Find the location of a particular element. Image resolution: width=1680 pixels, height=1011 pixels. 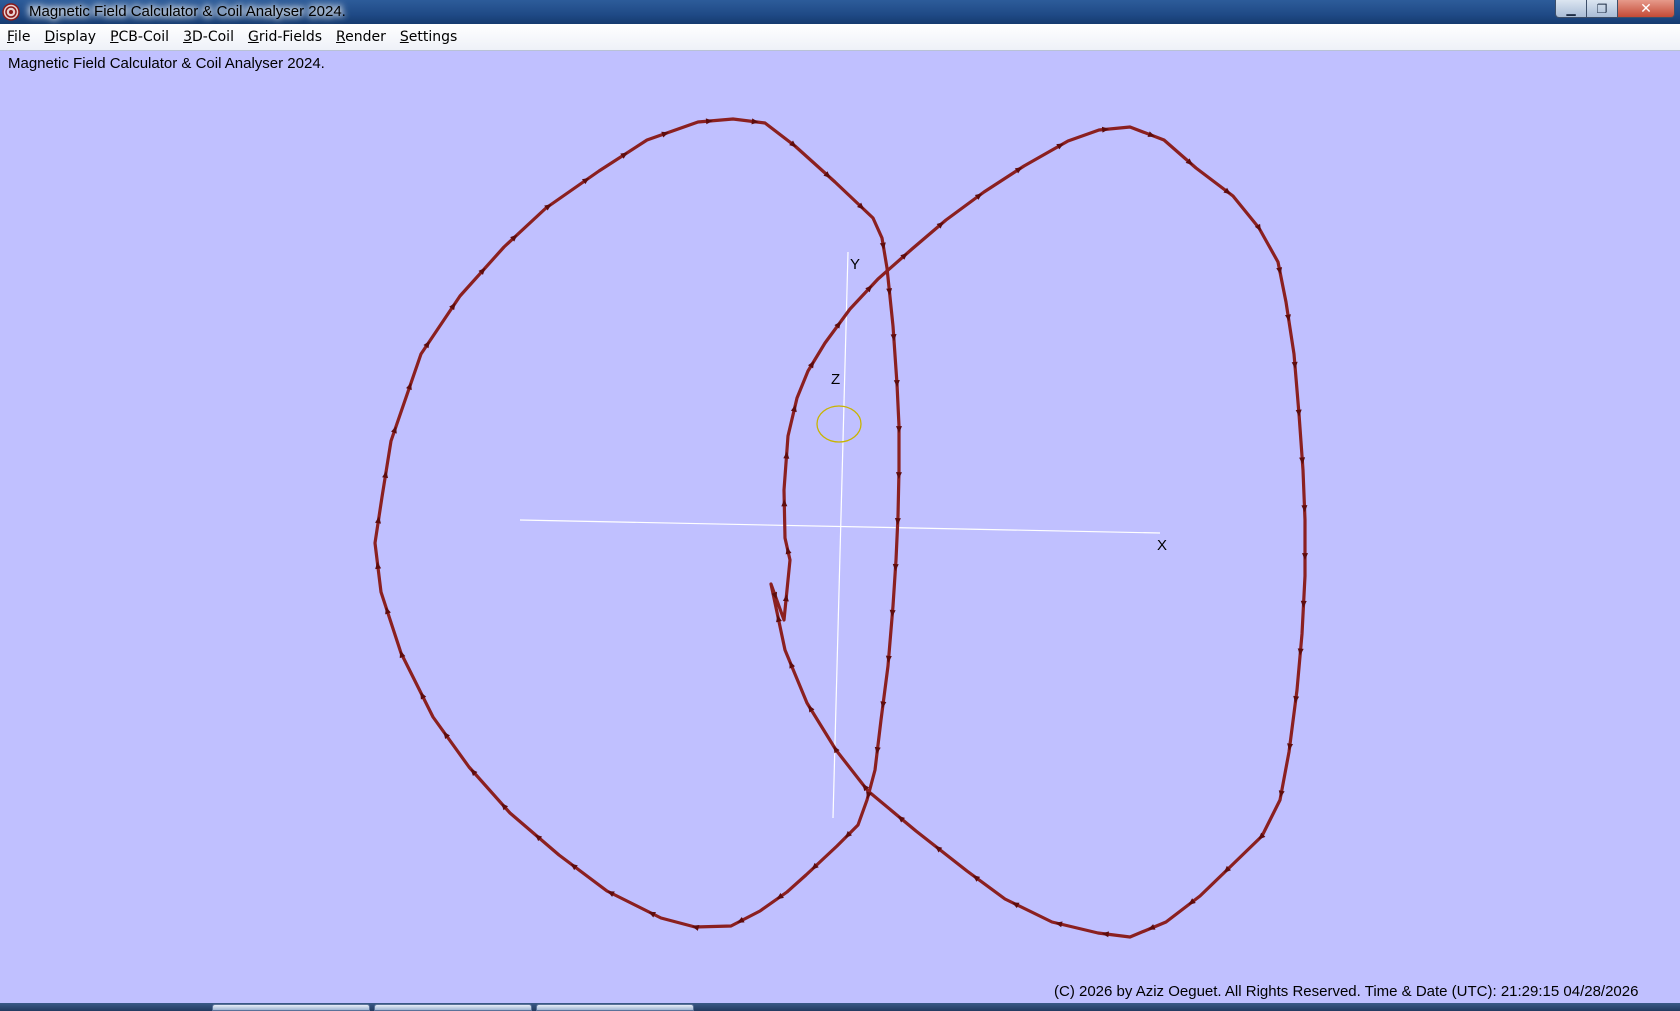

minimize-icon: ▁ is located at coordinates (1571, 8).